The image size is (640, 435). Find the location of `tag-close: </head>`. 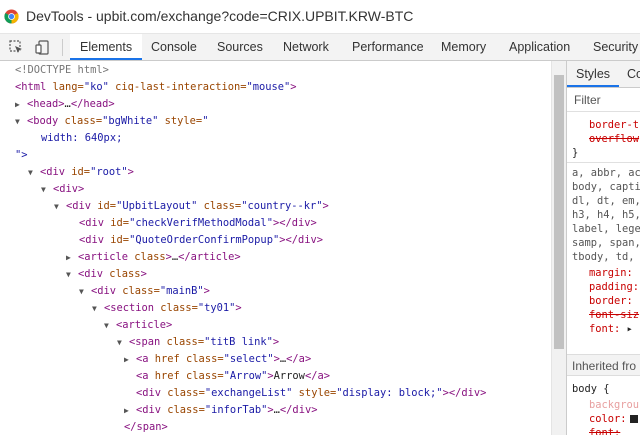

tag-close: </head> is located at coordinates (92, 104).